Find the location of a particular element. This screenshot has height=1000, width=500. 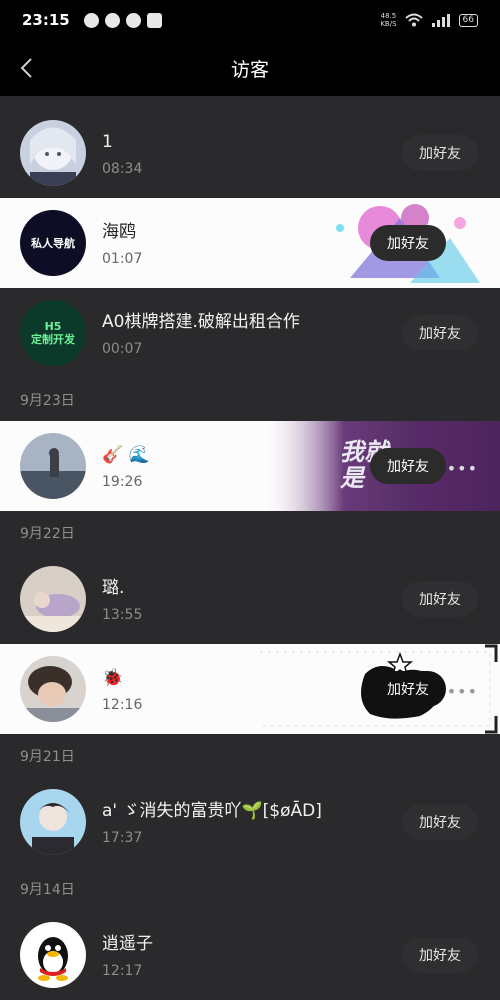

date-header: 9月14日 is located at coordinates (47, 889).